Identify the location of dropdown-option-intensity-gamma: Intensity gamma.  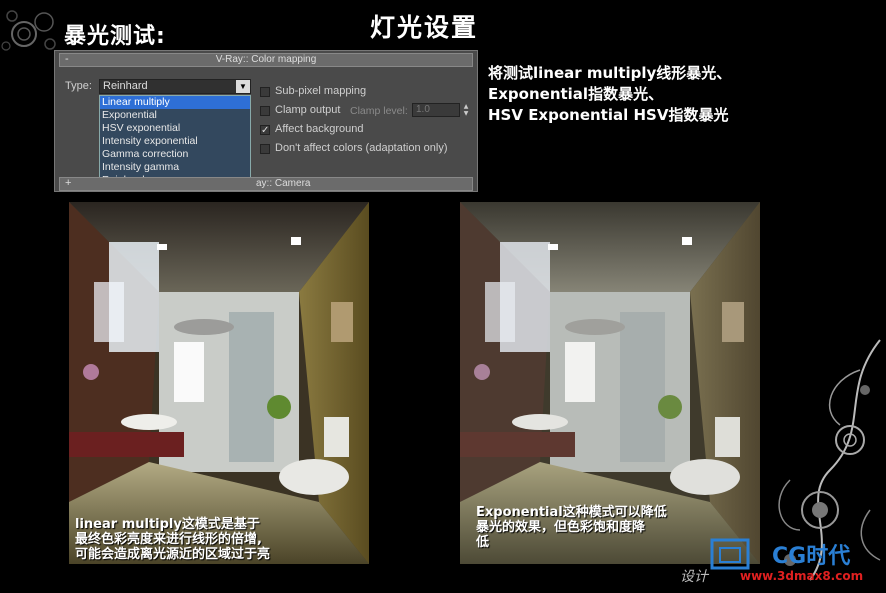
(175, 167).